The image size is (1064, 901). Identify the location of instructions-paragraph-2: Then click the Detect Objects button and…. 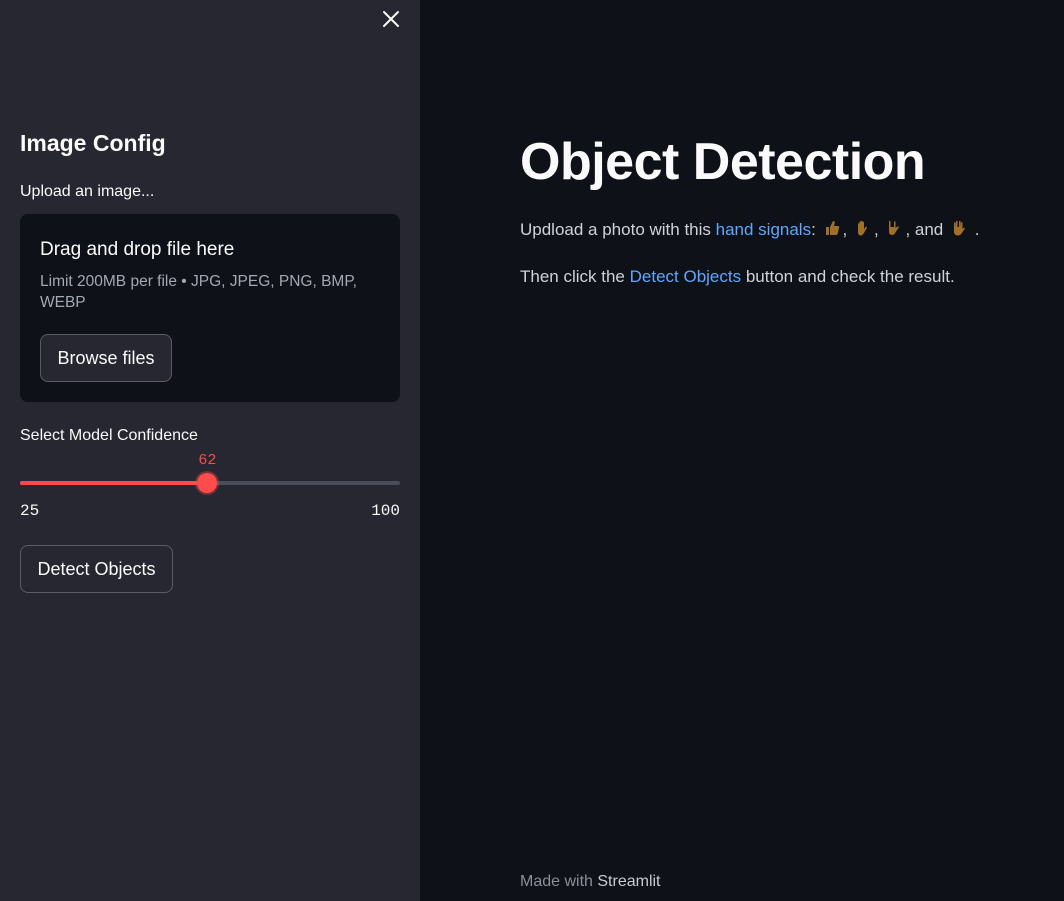
(737, 277).